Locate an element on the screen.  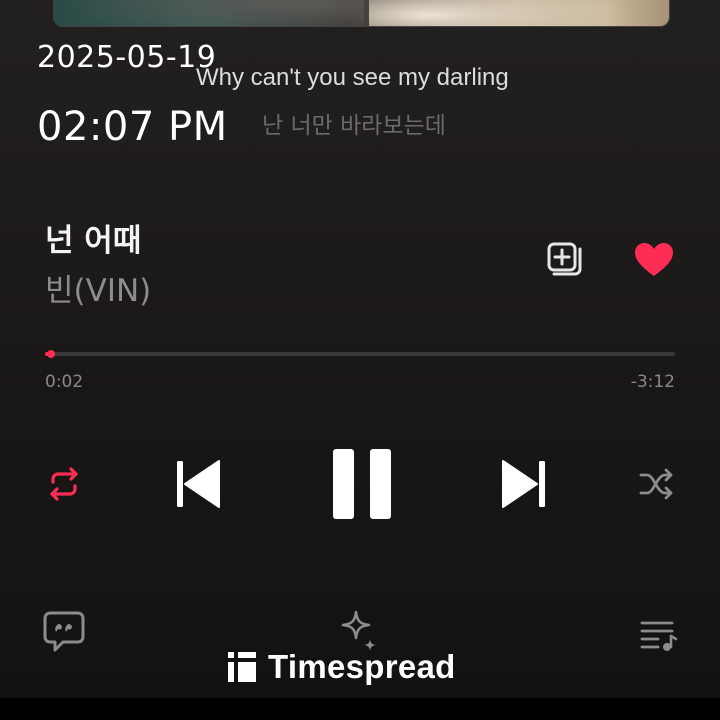
pause-button is located at coordinates (362, 484).